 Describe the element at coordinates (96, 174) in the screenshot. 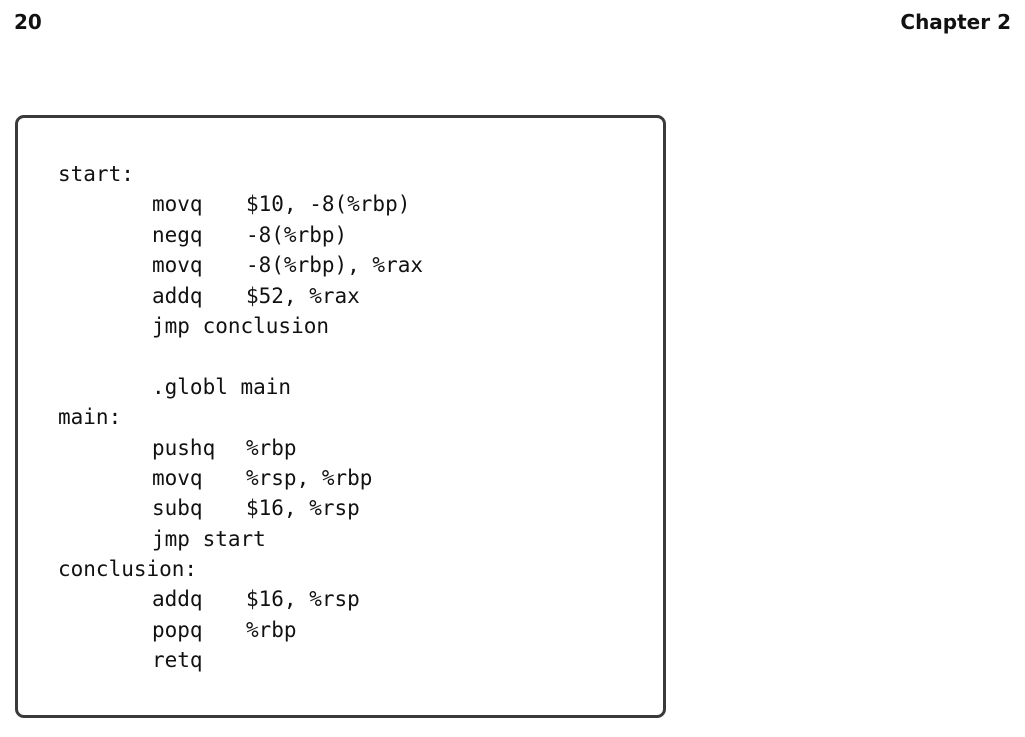

I see `code-label: start:` at that location.